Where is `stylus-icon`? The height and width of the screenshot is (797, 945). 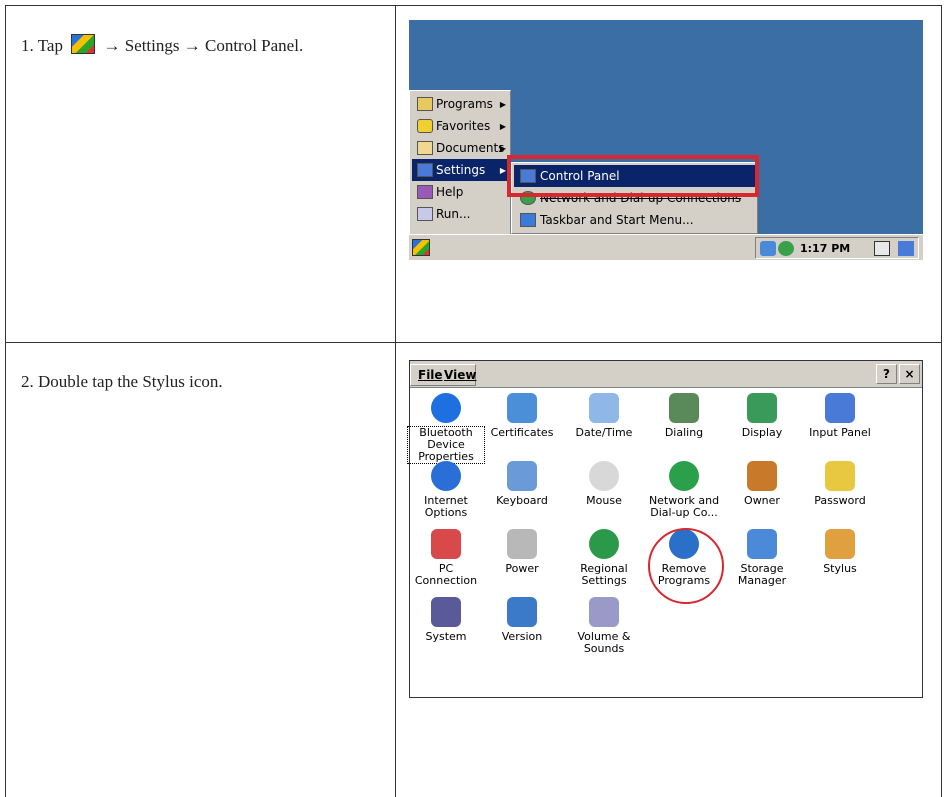
stylus-icon is located at coordinates (840, 544).